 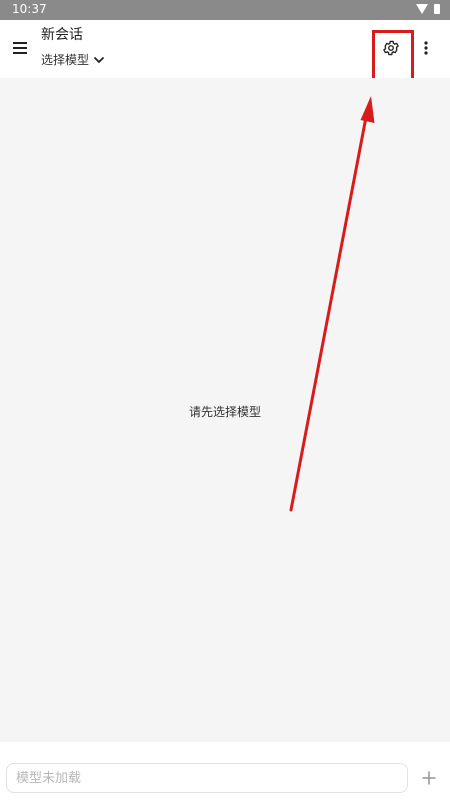 What do you see at coordinates (225, 55) in the screenshot?
I see `app-bar: 新会话 选择模型` at bounding box center [225, 55].